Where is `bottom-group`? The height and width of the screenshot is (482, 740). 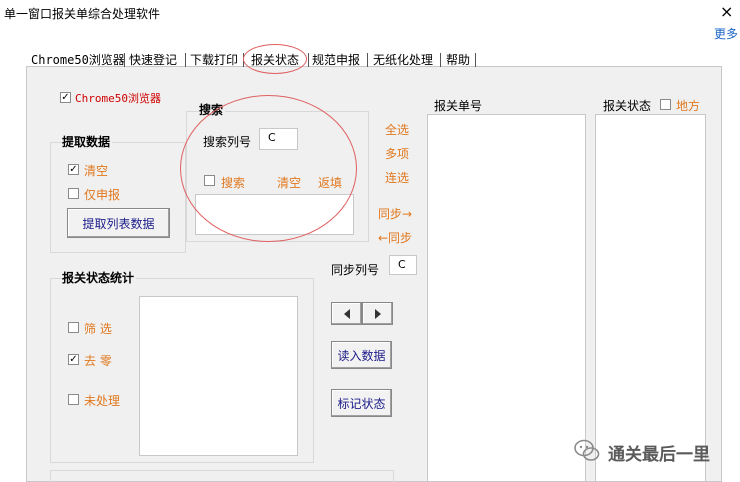 bottom-group is located at coordinates (222, 476).